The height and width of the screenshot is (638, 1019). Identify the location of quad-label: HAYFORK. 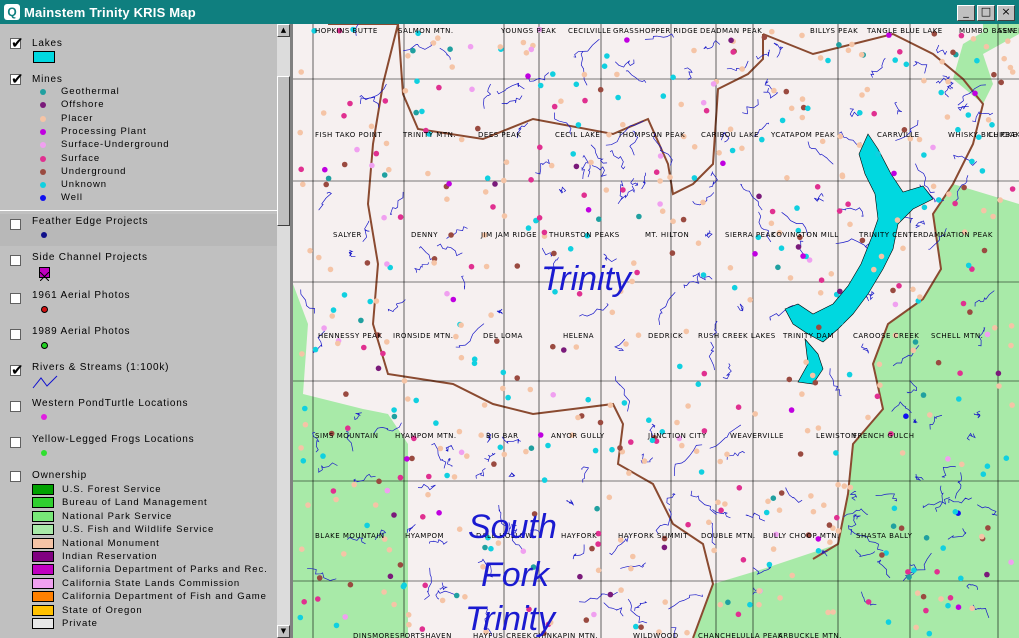
(579, 536).